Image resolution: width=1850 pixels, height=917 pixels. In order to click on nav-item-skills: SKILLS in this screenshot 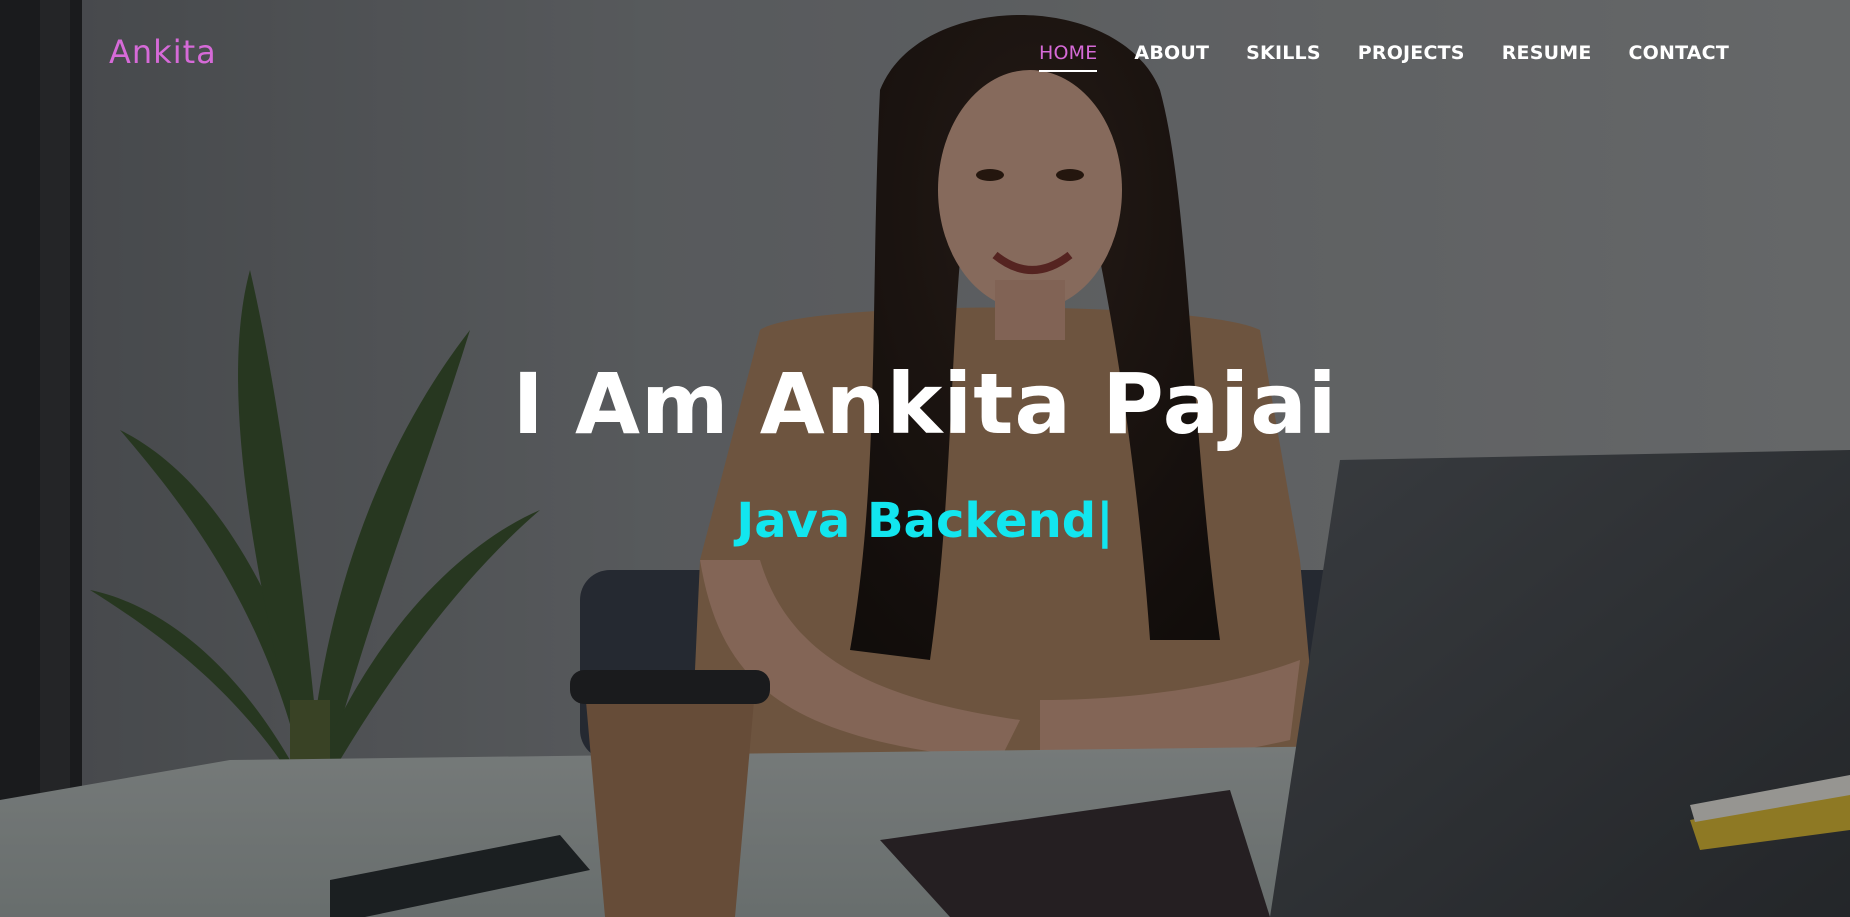, I will do `click(1283, 57)`.